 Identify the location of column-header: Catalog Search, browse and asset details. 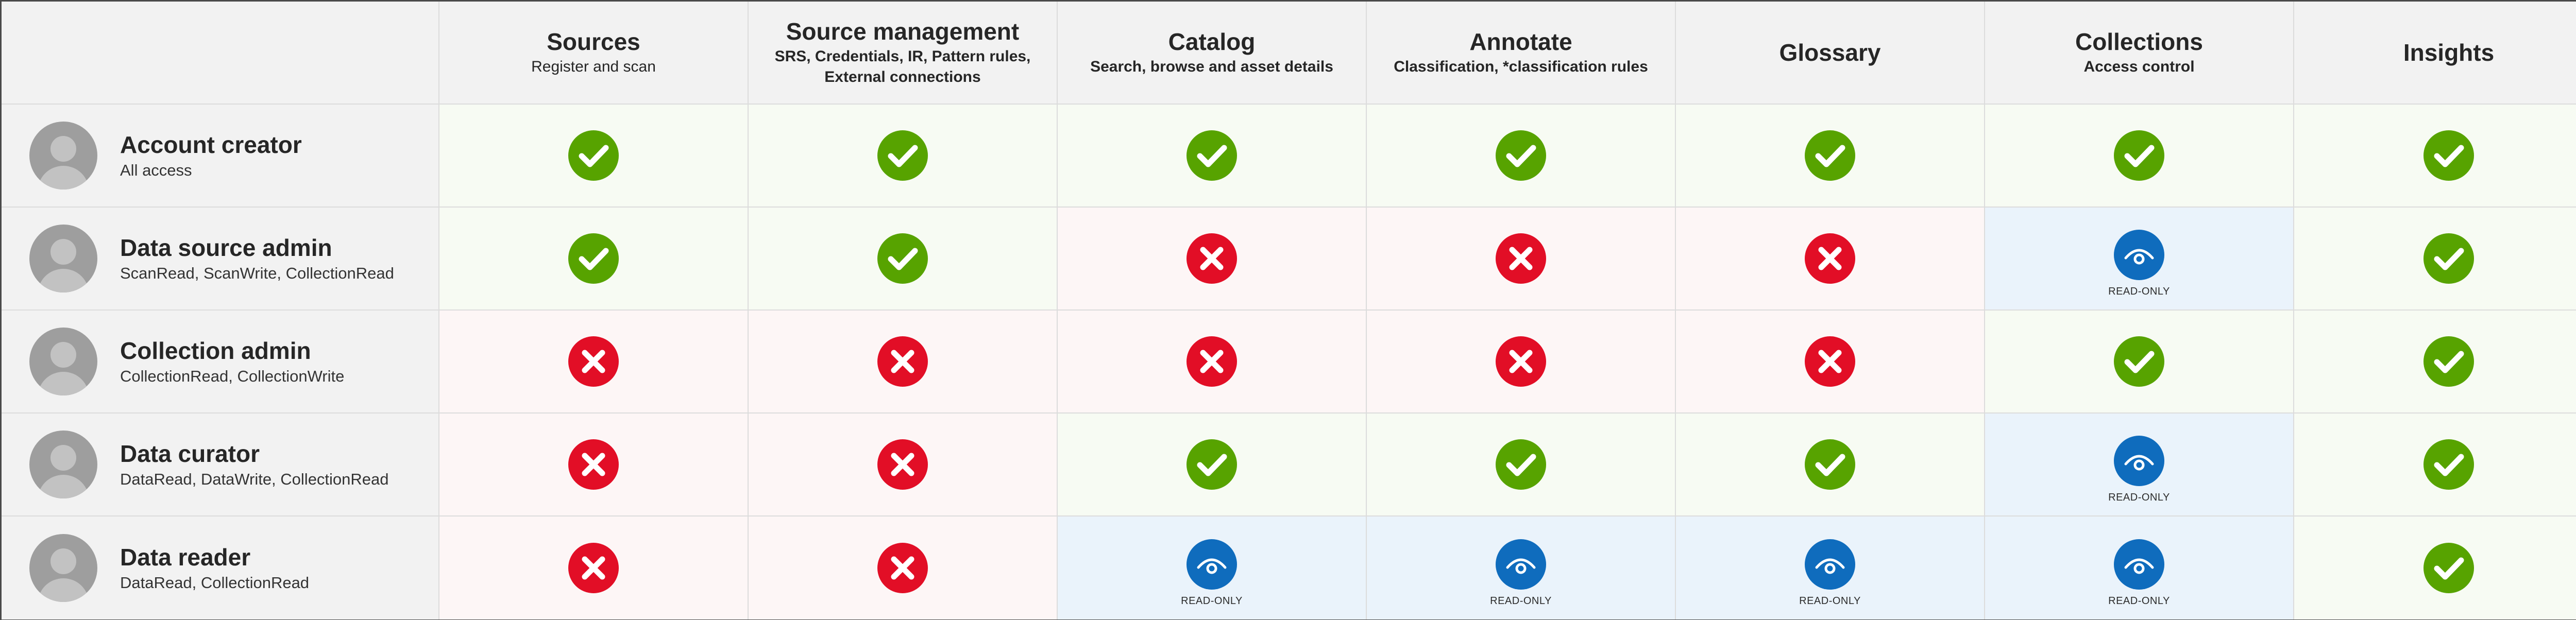
(1212, 53).